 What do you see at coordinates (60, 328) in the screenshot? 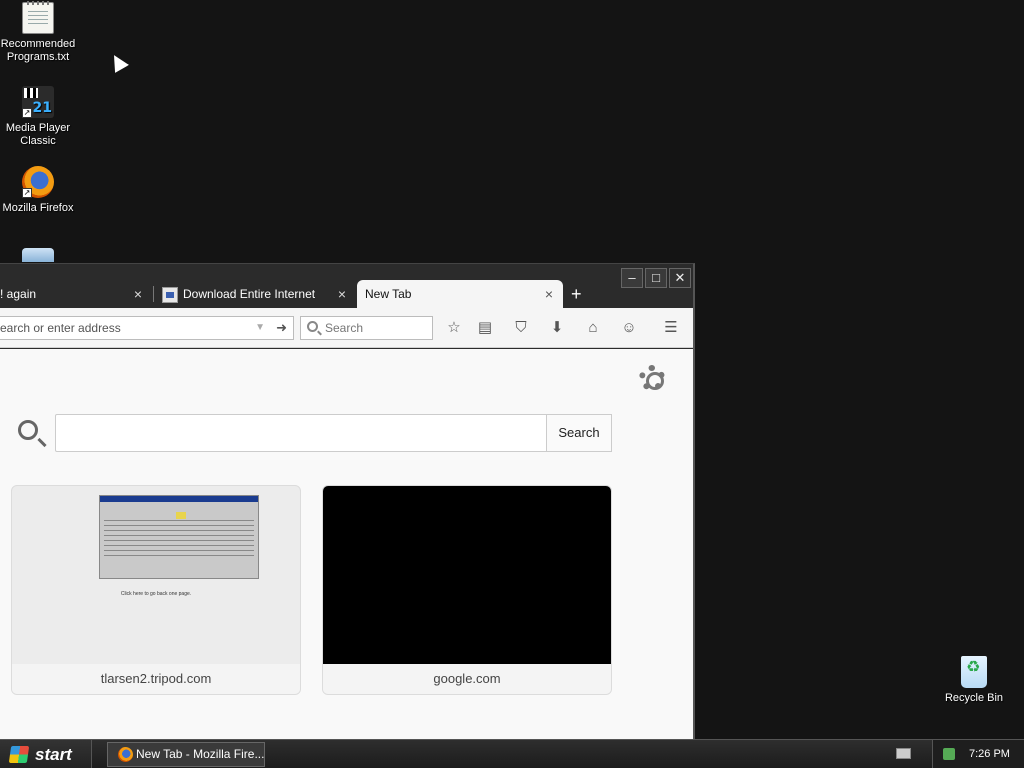
I see `url-bar-placeholder: earch or enter address` at bounding box center [60, 328].